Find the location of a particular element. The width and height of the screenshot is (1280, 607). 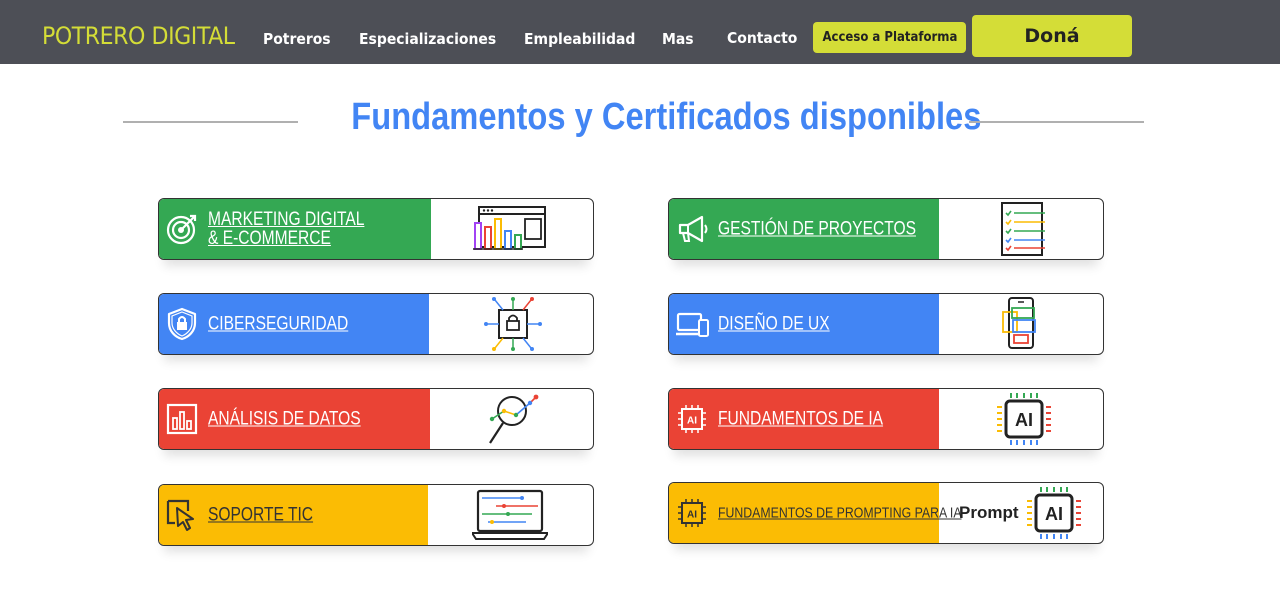

card-illustration: AI is located at coordinates (1021, 419).